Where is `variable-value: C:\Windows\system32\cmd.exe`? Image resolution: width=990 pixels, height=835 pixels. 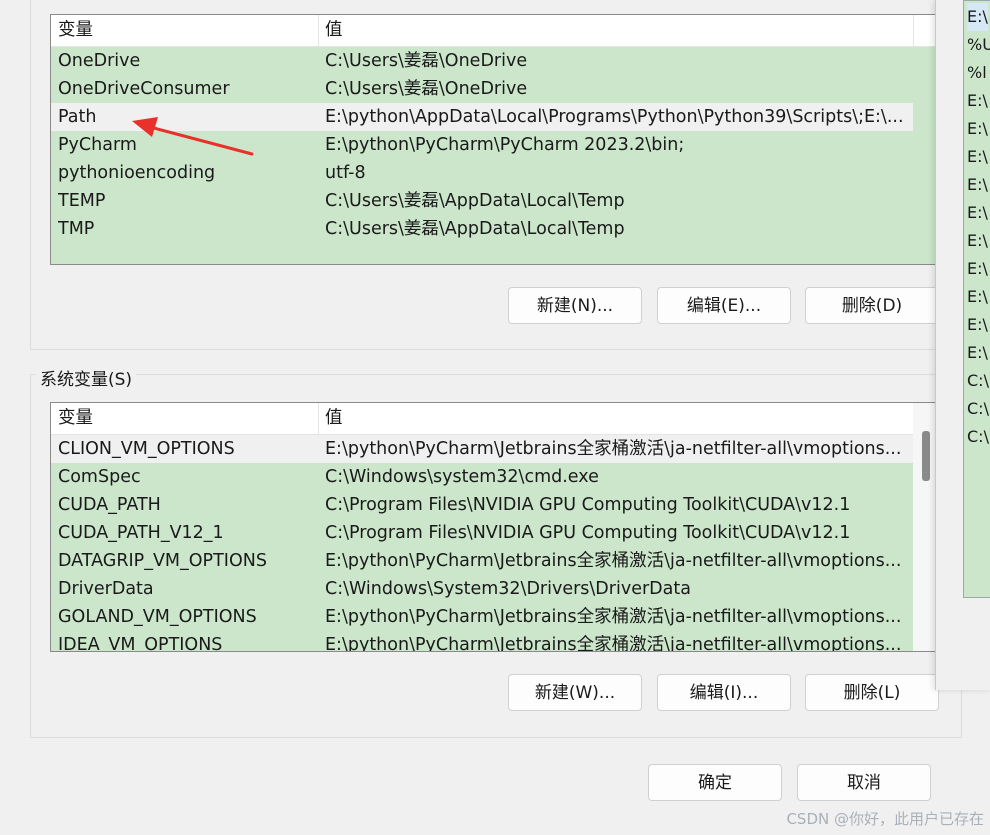
variable-value: C:\Windows\system32\cmd.exe is located at coordinates (462, 477).